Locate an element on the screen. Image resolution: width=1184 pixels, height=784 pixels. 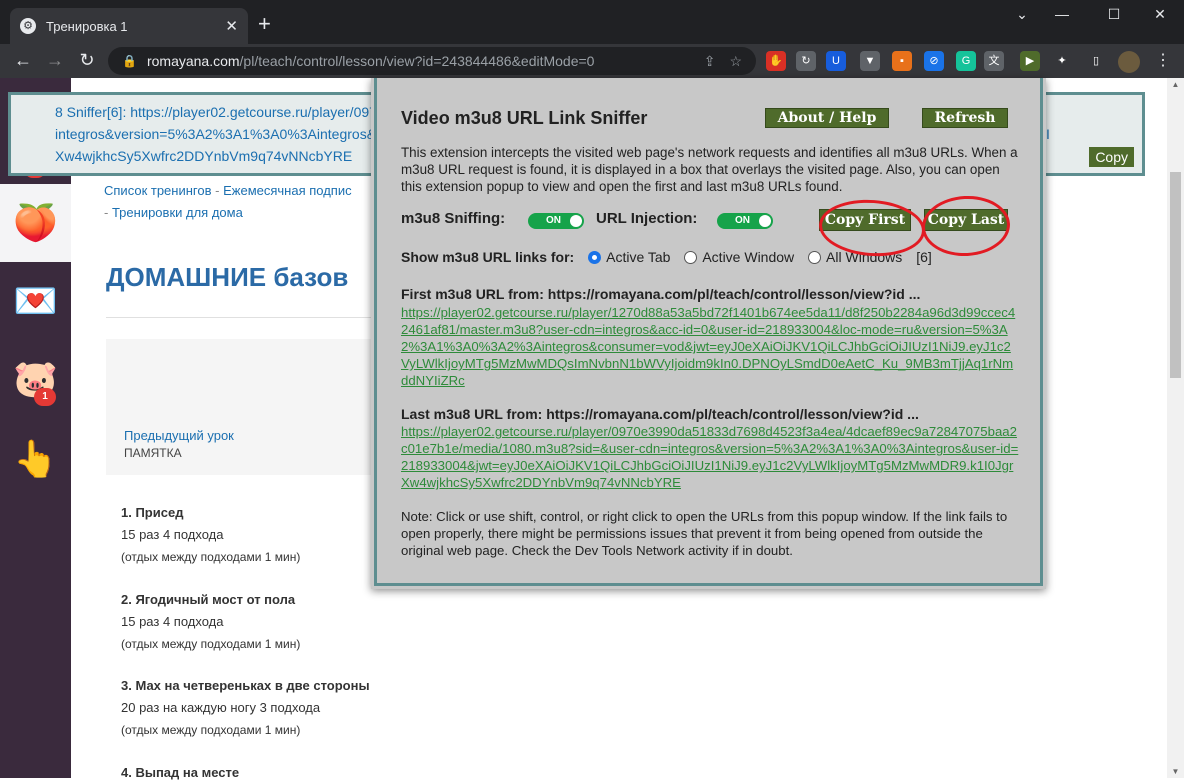
crumb-home-trainings: Тренировки для дома is located at coordinates (177, 212).